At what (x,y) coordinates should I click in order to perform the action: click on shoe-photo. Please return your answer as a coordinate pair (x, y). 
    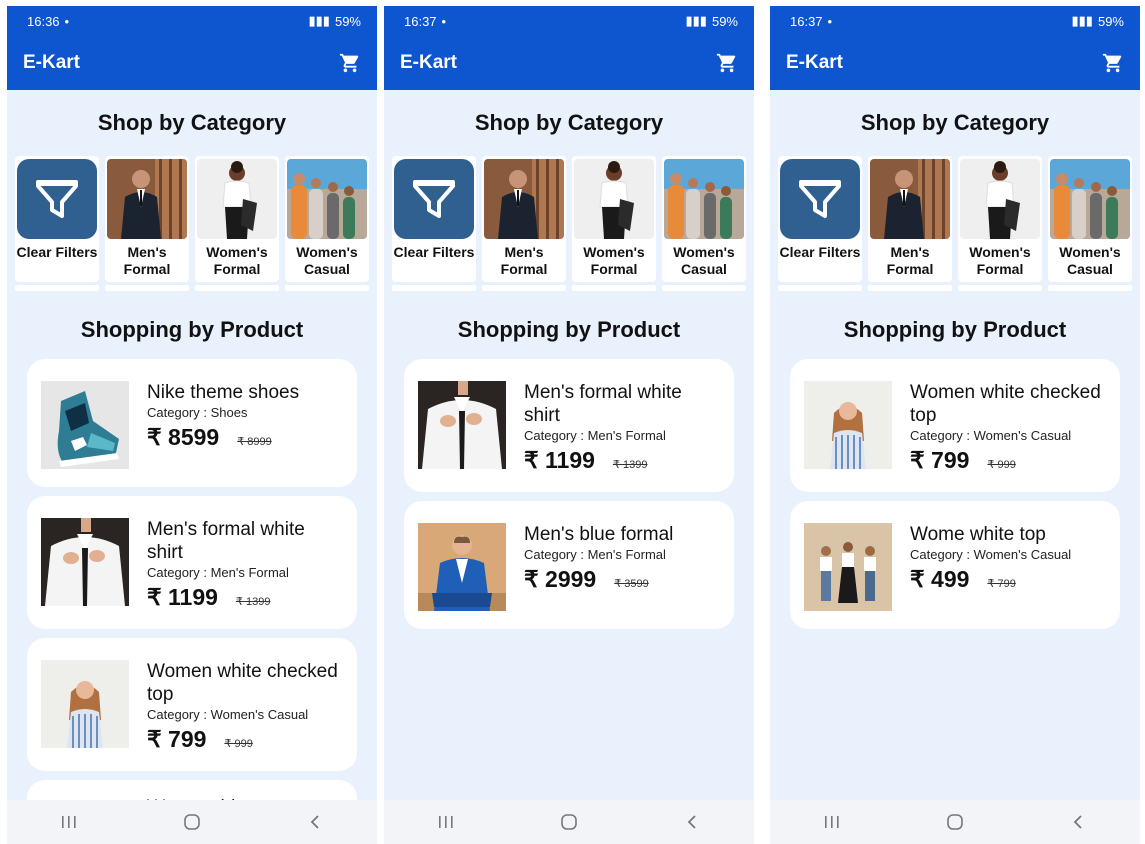
    Looking at the image, I should click on (85, 425).